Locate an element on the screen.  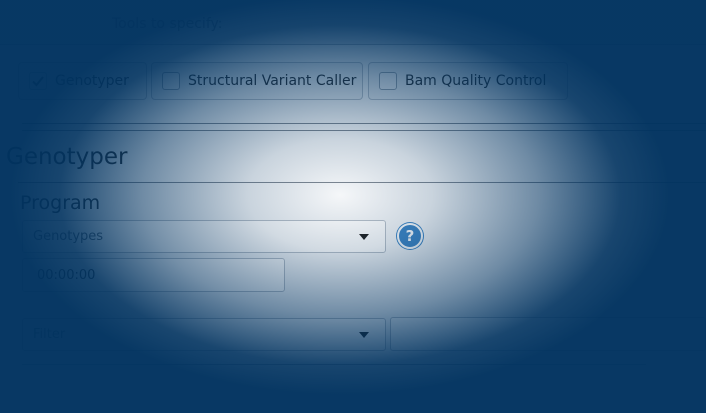
section-title: Genotyper is located at coordinates (67, 157).